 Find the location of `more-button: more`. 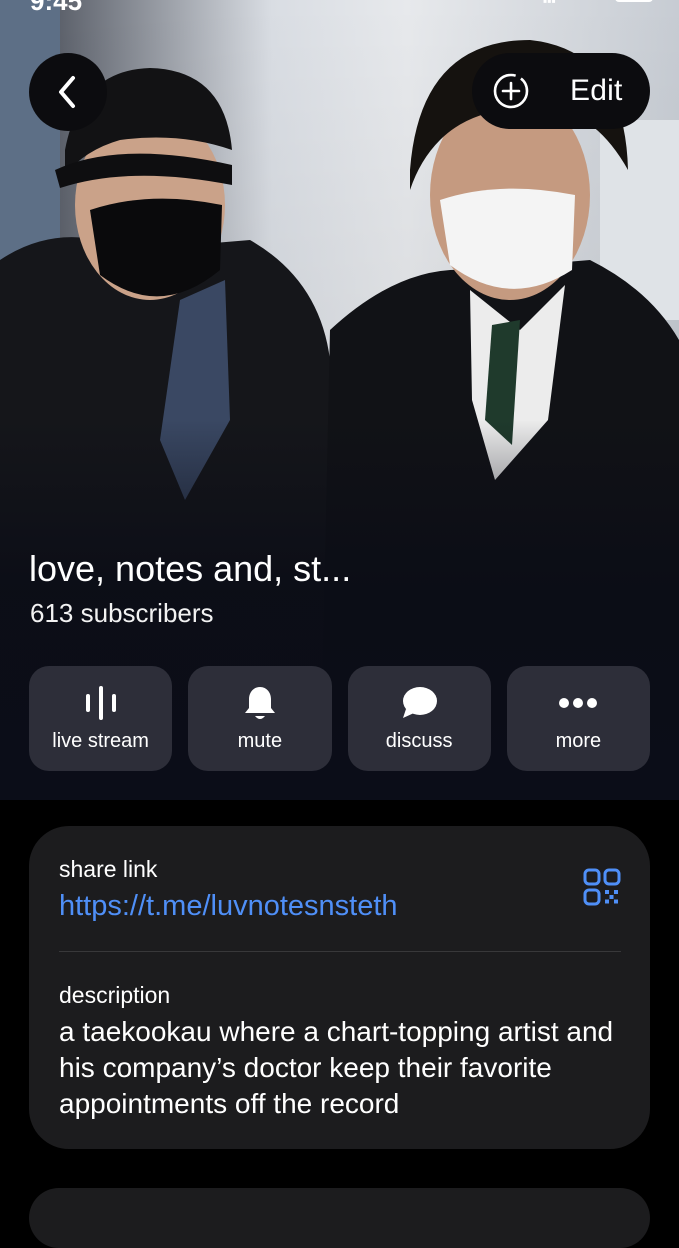

more-button: more is located at coordinates (578, 718).